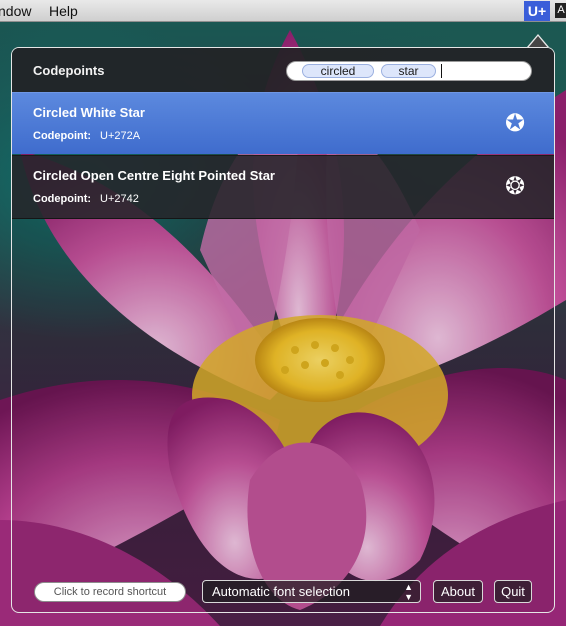 Image resolution: width=566 pixels, height=626 pixels. I want to click on search-token: circled, so click(338, 71).